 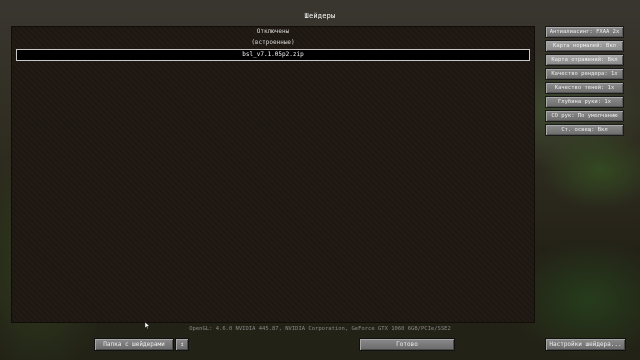 I want to click on shader-item-builtin: (встроенные), so click(x=273, y=42).